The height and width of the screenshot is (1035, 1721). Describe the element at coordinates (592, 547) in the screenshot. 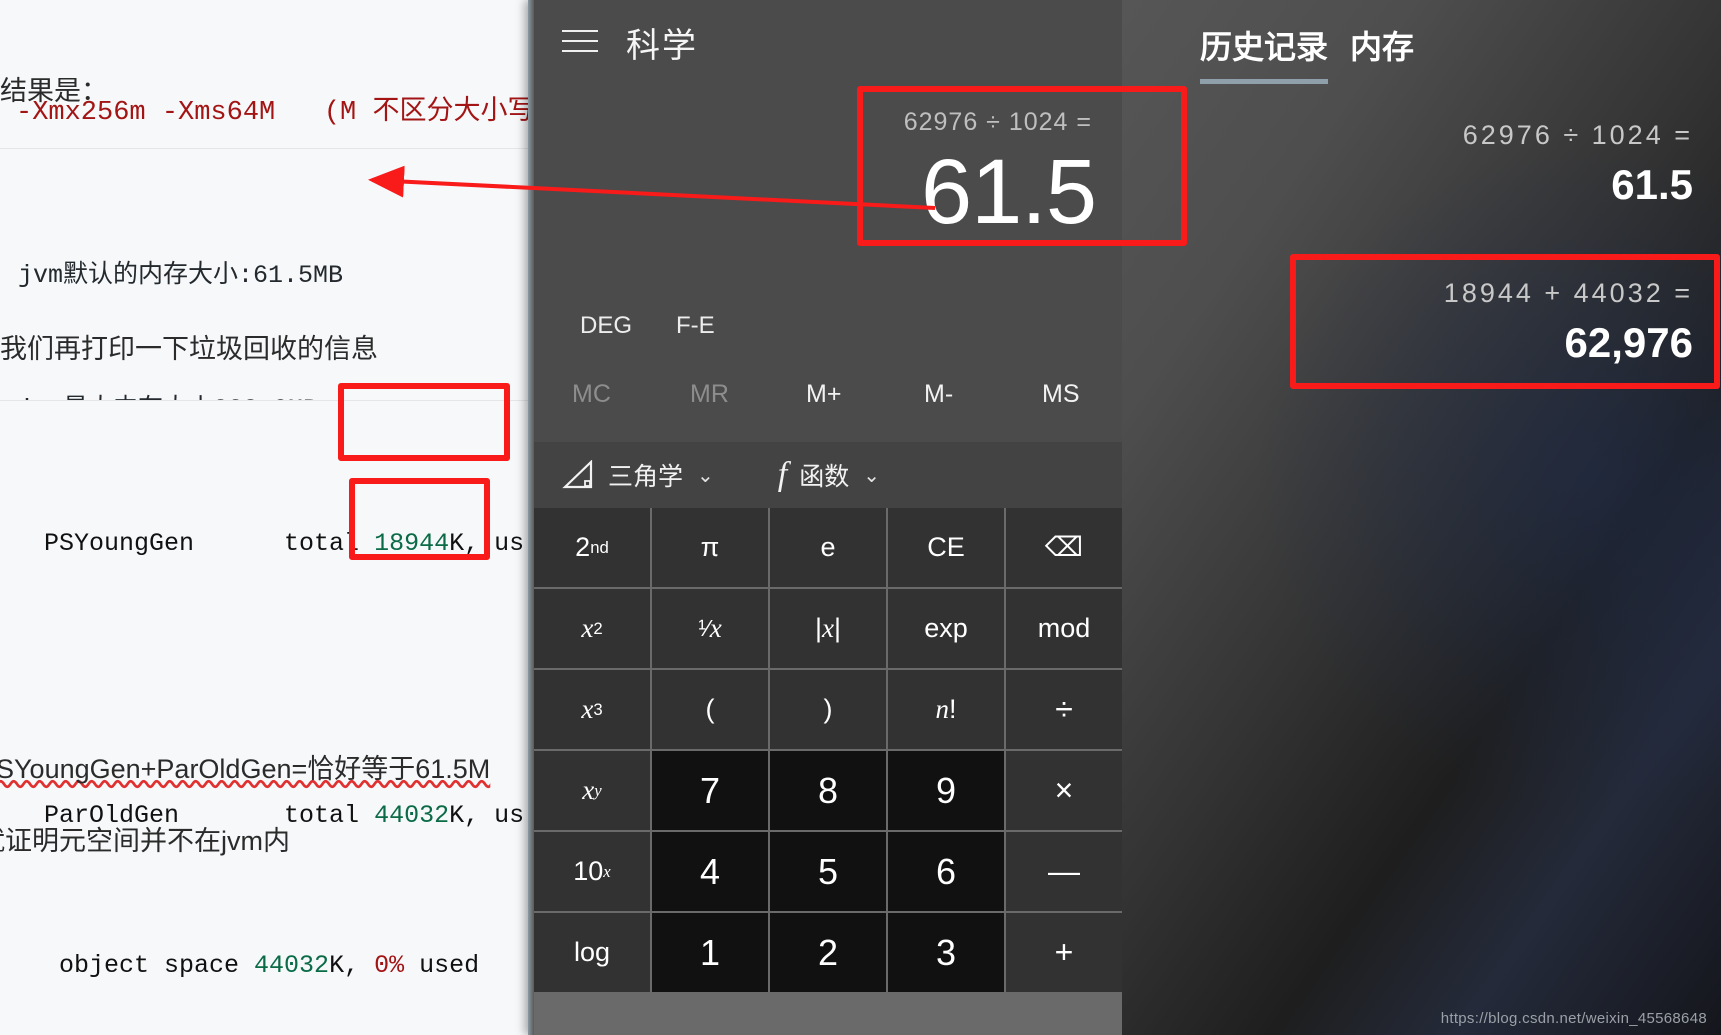

I see `second-key: 2nd` at that location.